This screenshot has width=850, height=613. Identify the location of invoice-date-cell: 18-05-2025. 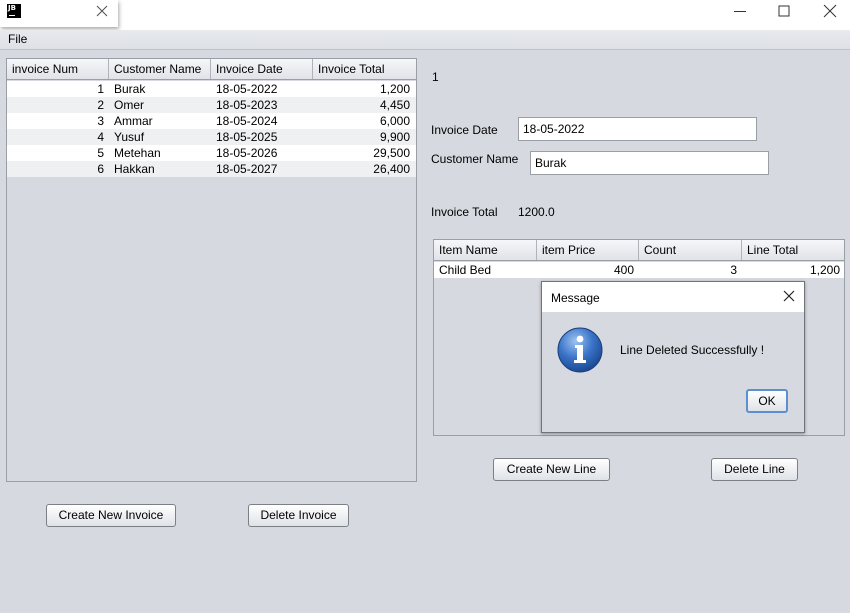
(247, 137).